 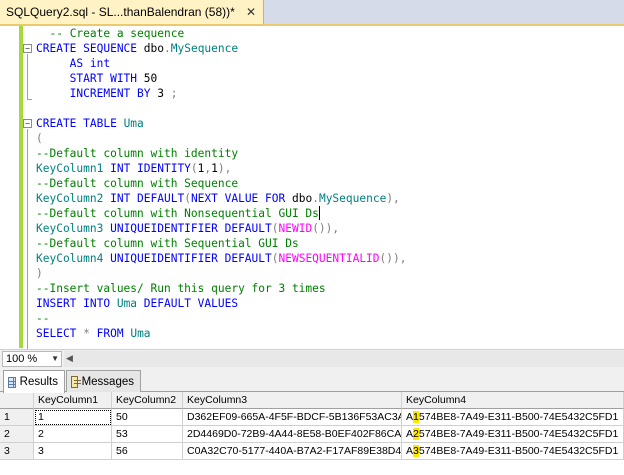 I want to click on column-header-keycolumn3: KeyColumn3, so click(x=292, y=400).